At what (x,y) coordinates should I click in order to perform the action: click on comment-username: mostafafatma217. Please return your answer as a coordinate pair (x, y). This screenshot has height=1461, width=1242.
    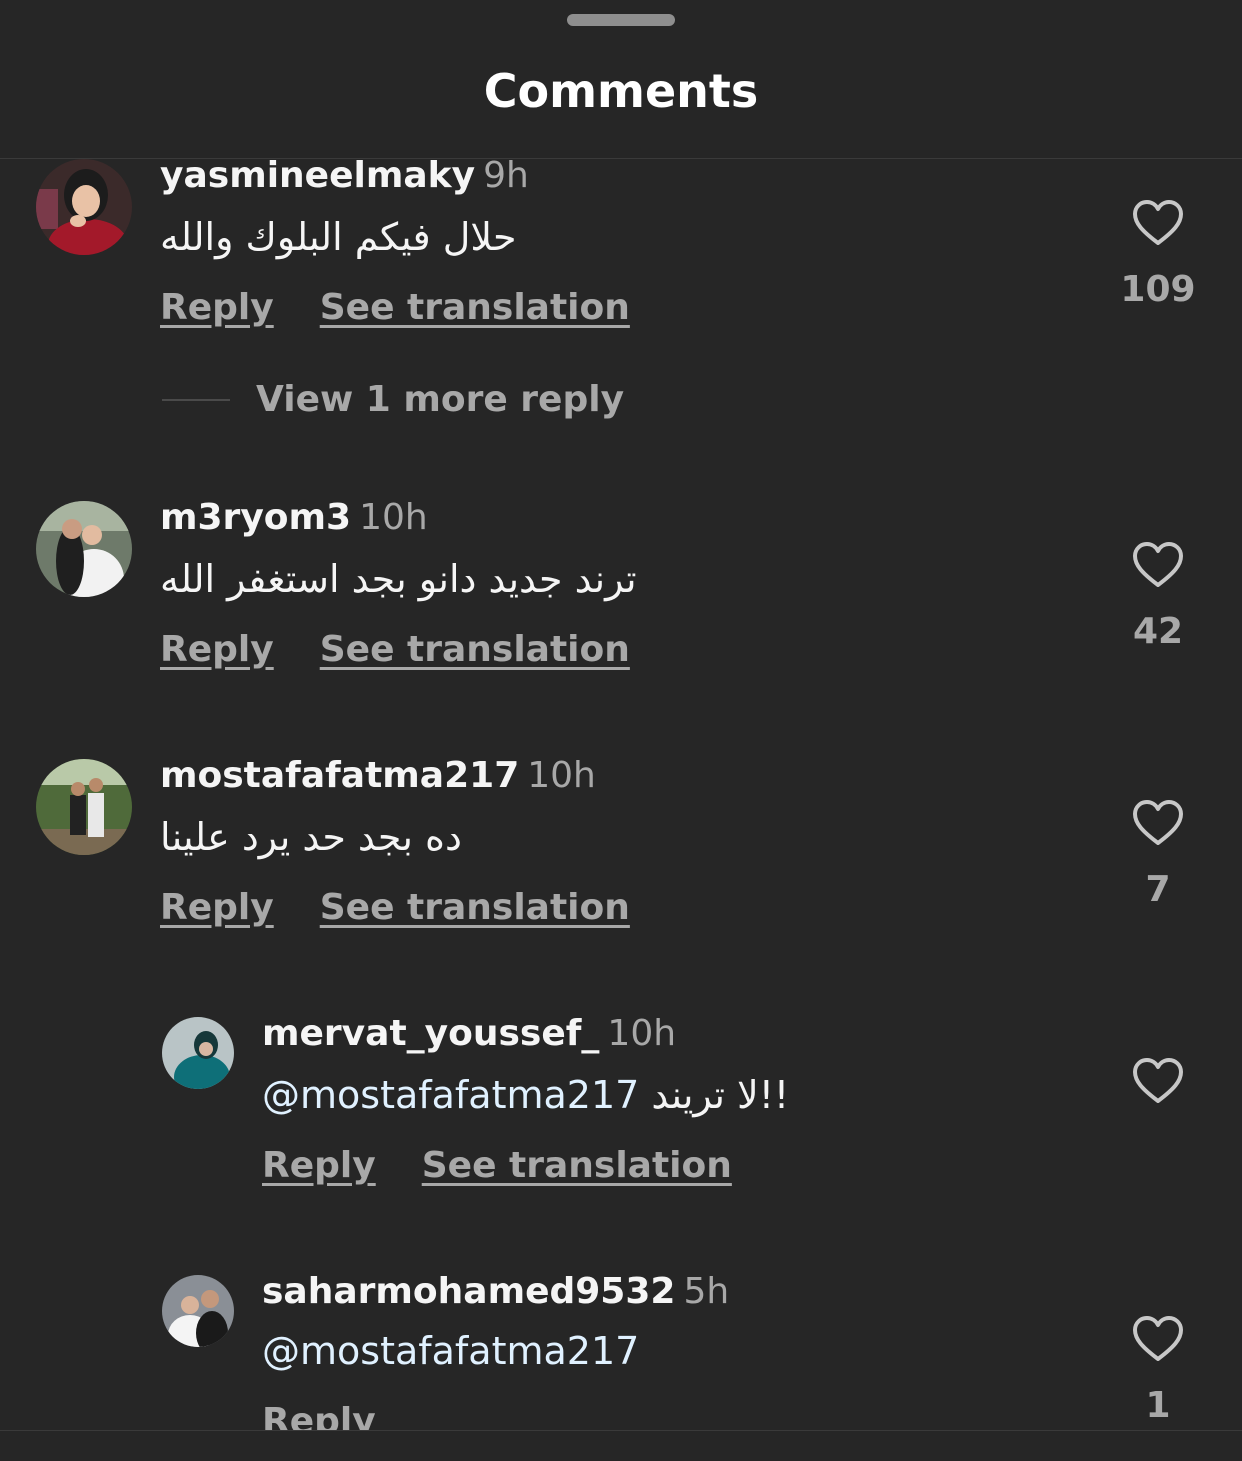
    Looking at the image, I should click on (339, 775).